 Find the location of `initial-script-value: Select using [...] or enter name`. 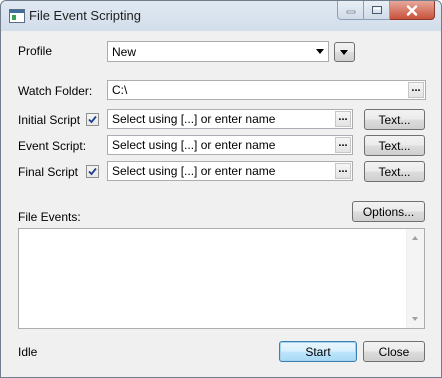

initial-script-value: Select using [...] or enter name is located at coordinates (194, 119).